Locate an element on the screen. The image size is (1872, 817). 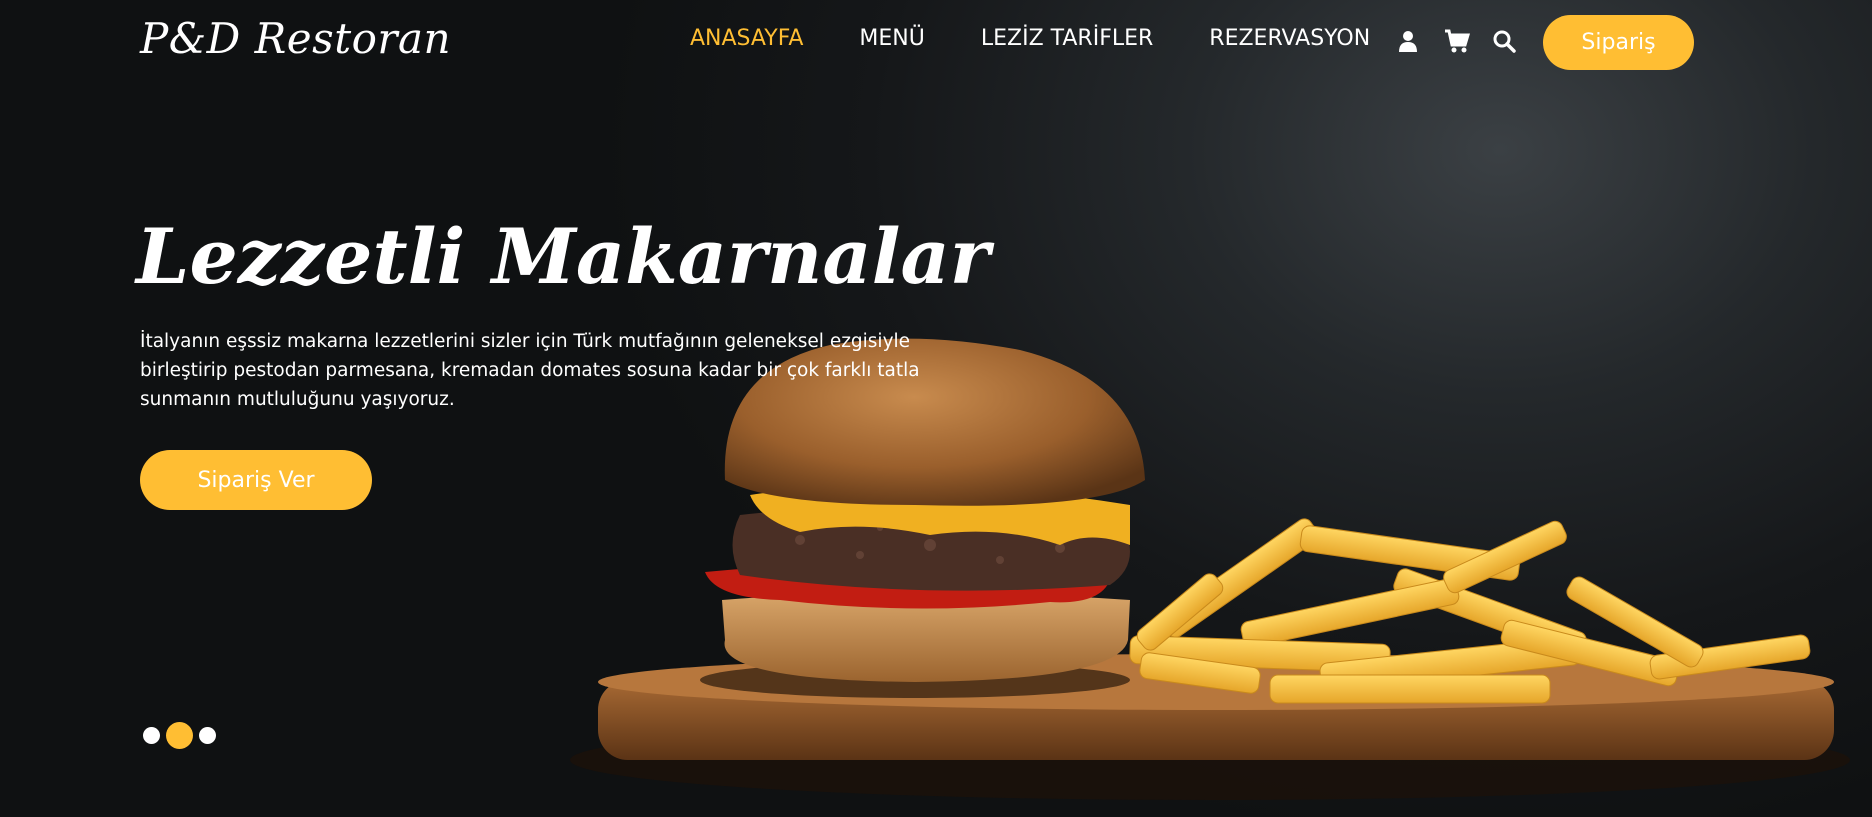
user-icon is located at coordinates (1408, 41).